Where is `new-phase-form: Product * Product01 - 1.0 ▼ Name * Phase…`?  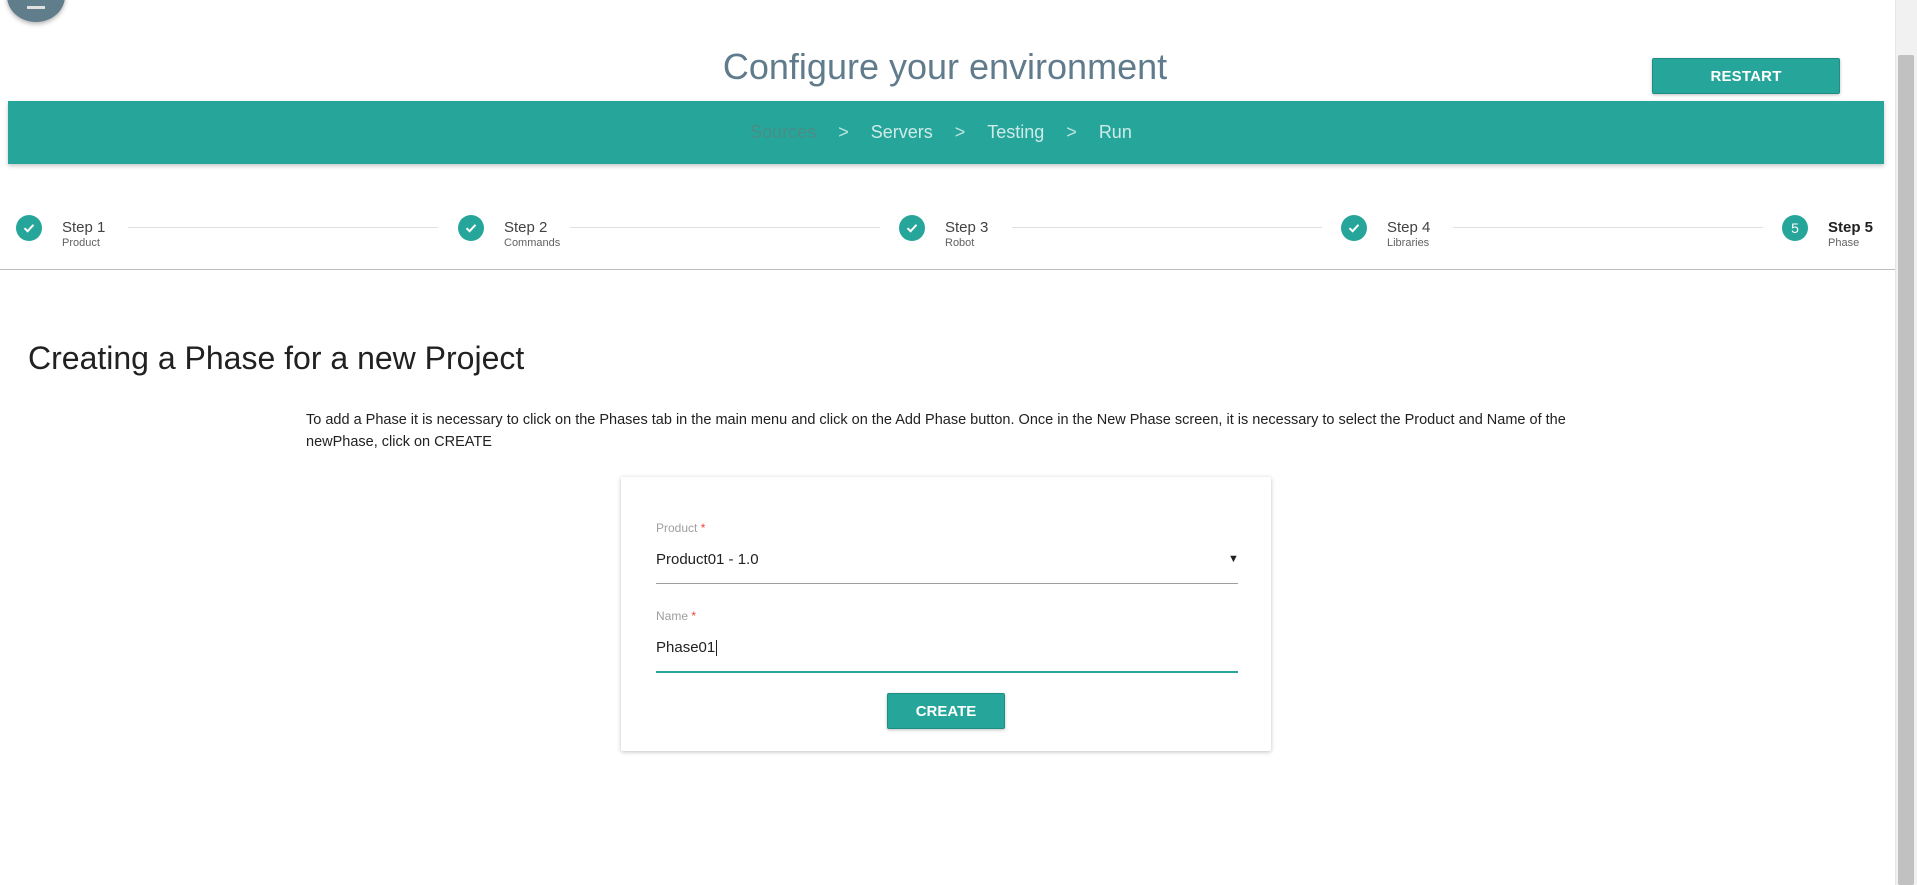 new-phase-form: Product * Product01 - 1.0 ▼ Name * Phase… is located at coordinates (946, 614).